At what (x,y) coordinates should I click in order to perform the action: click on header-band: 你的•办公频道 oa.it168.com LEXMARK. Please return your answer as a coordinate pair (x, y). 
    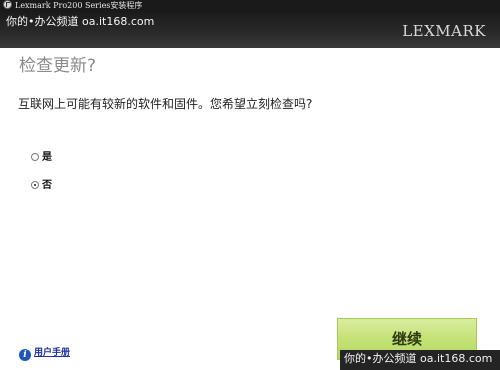
    Looking at the image, I should click on (250, 30).